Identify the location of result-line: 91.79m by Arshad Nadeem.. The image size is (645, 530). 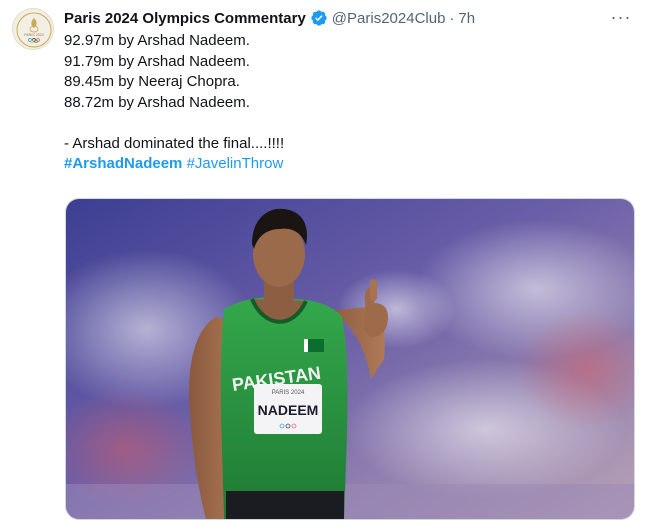
(157, 61).